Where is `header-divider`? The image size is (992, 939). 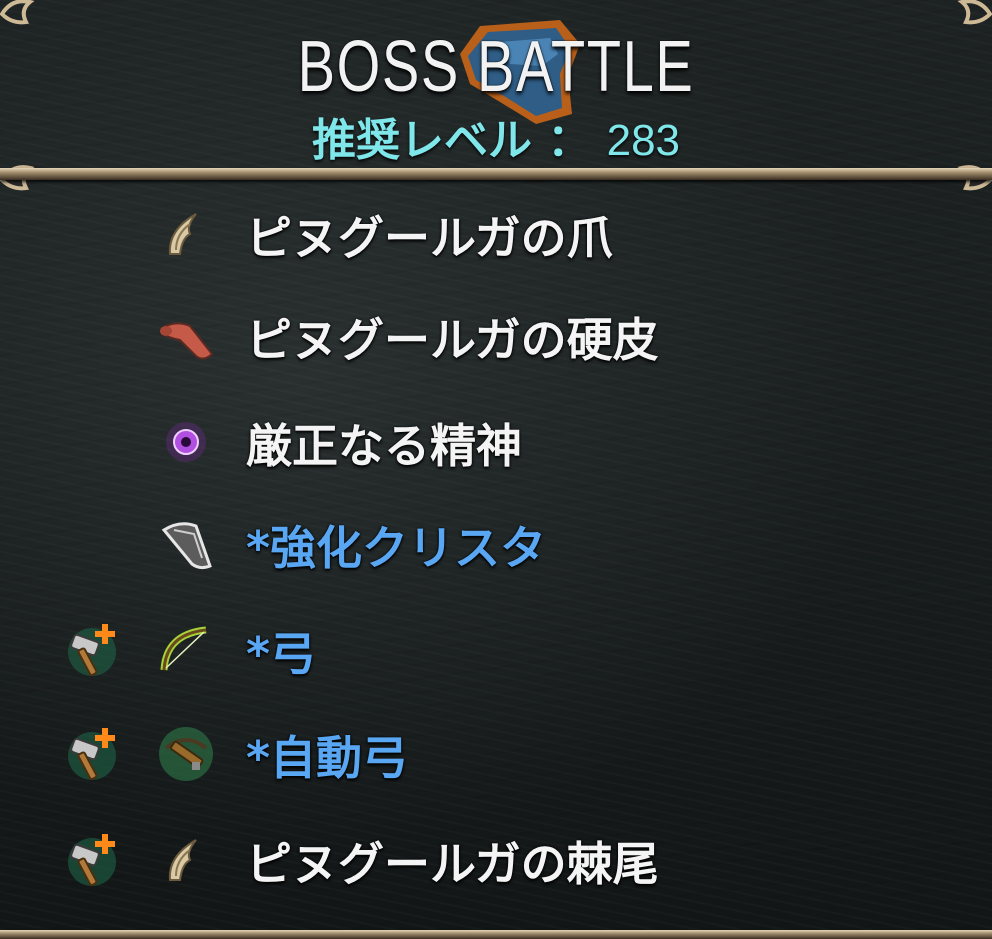
header-divider is located at coordinates (496, 174).